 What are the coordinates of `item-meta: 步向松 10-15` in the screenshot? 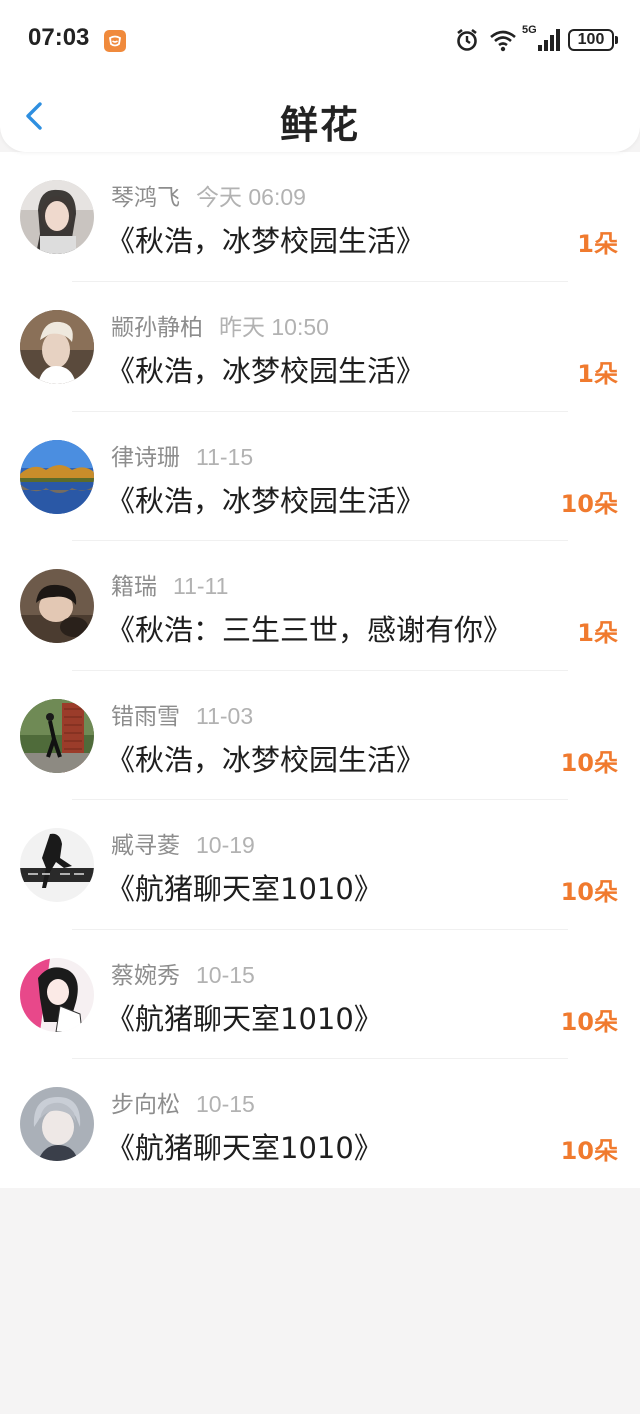 It's located at (183, 1102).